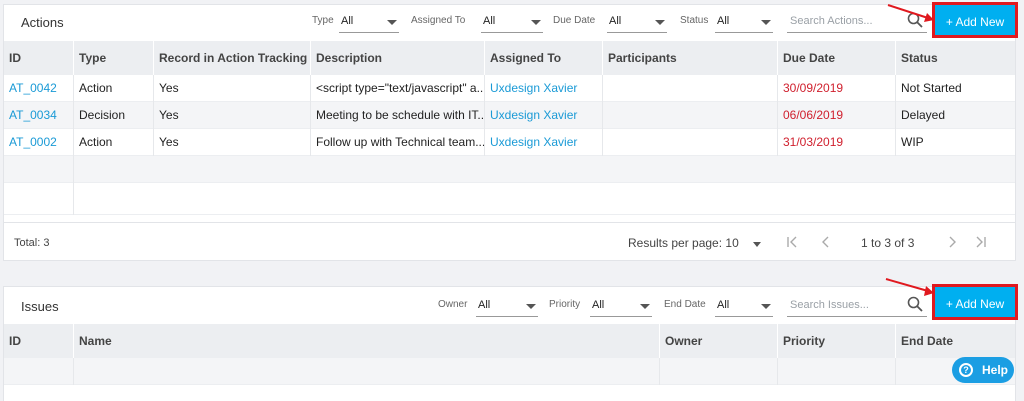 Image resolution: width=1024 pixels, height=401 pixels. What do you see at coordinates (744, 22) in the screenshot?
I see `status-filter-select: All` at bounding box center [744, 22].